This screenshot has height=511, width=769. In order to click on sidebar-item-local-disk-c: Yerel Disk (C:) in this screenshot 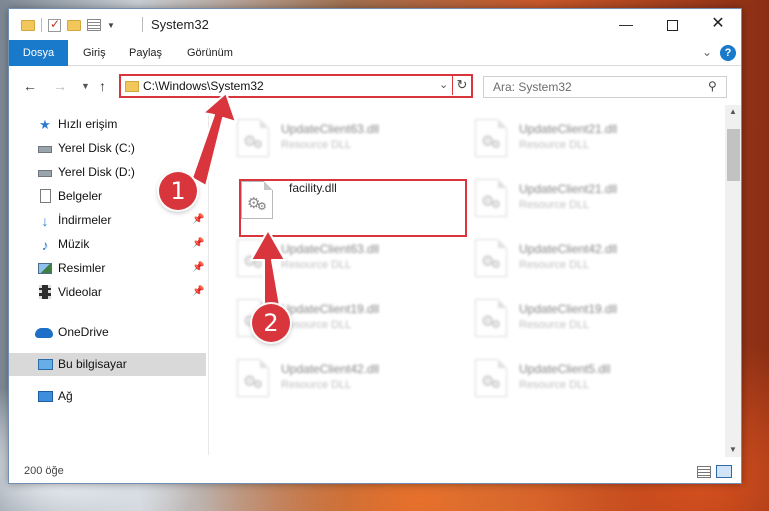, I will do `click(107, 148)`.